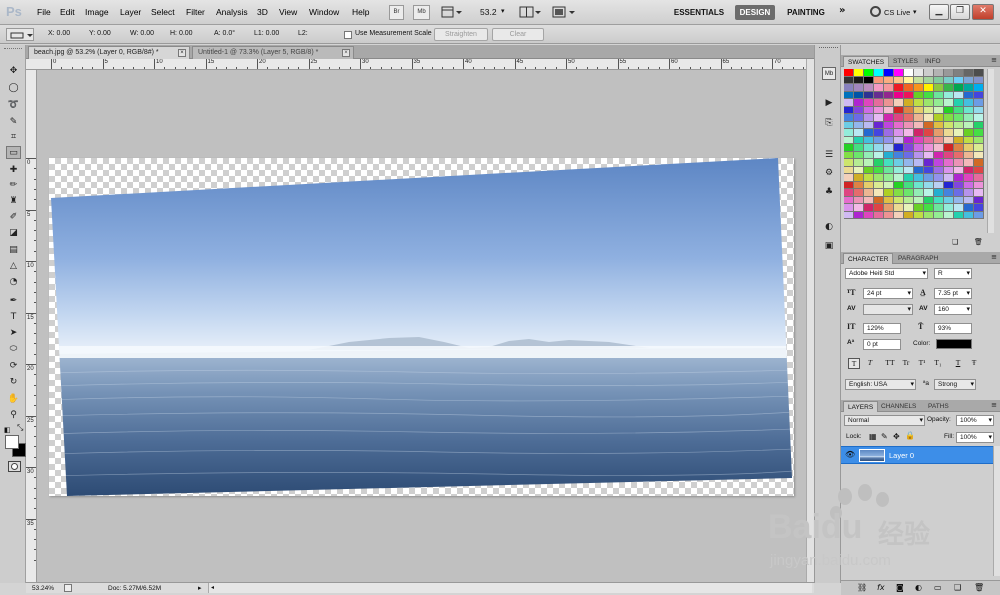  What do you see at coordinates (13, 233) in the screenshot?
I see `eraser-tool-icon: ◪` at bounding box center [13, 233].